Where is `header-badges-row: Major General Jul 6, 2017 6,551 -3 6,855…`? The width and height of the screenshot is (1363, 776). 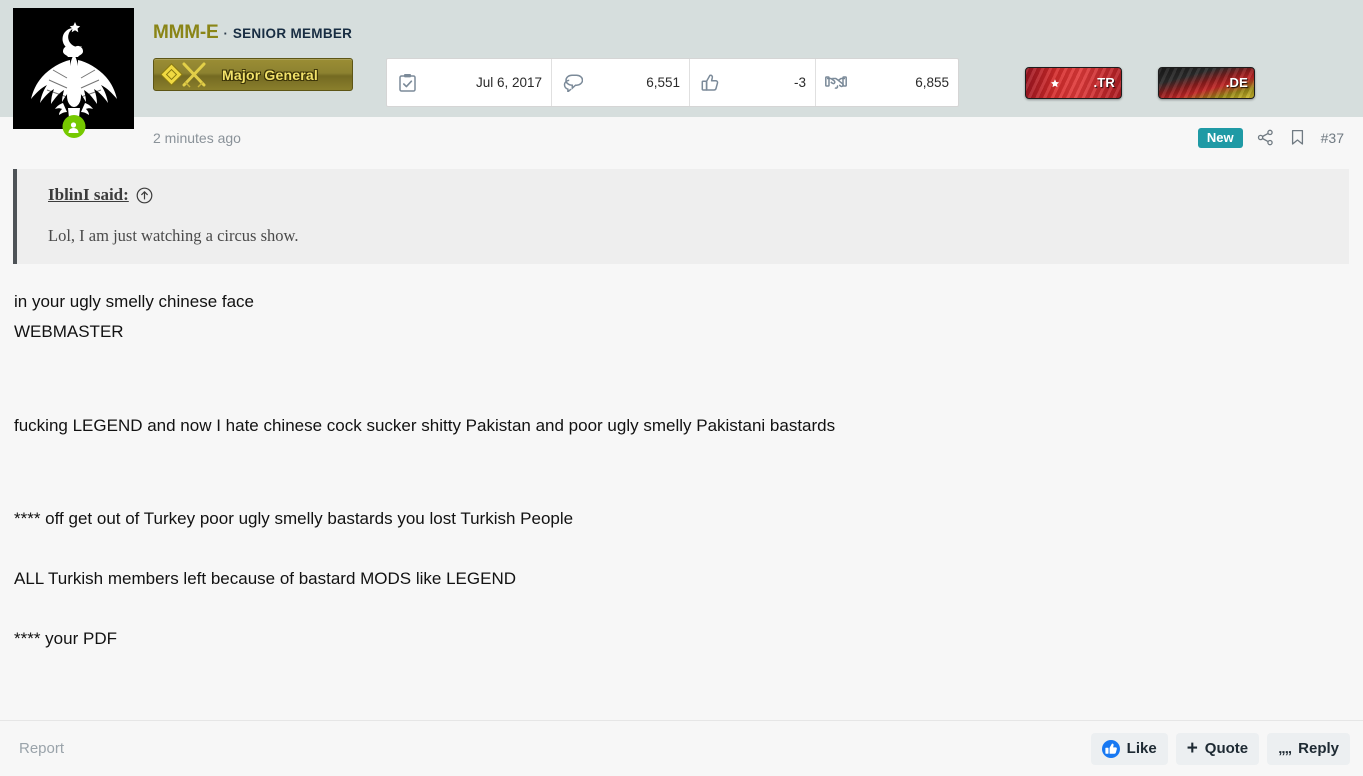 header-badges-row: Major General Jul 6, 2017 6,551 -3 6,855… is located at coordinates (758, 82).